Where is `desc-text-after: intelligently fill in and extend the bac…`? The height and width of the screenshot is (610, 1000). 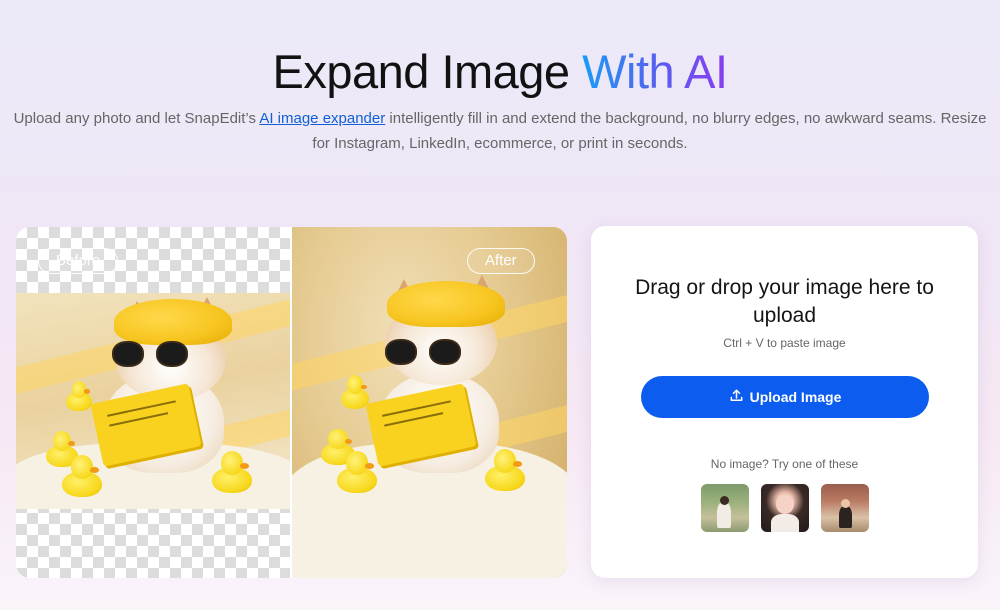
desc-text-after: intelligently fill in and extend the bac… is located at coordinates (649, 131).